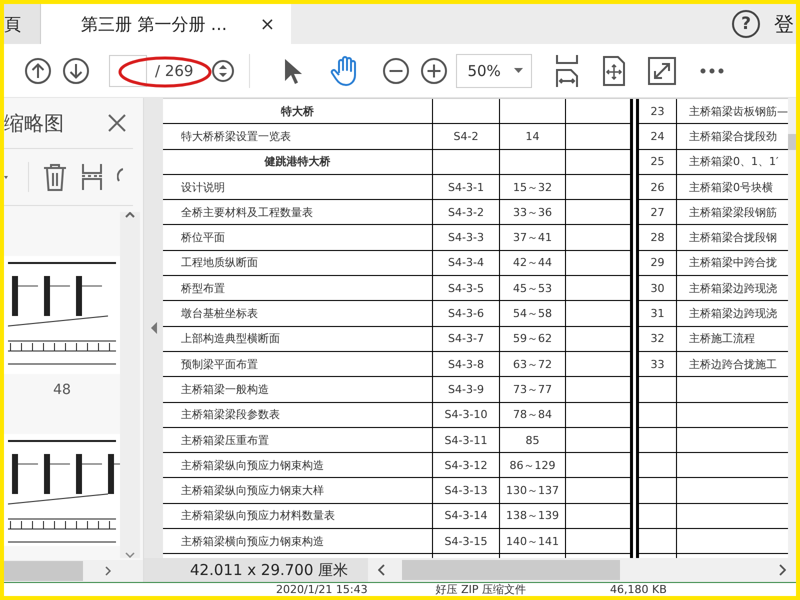 This screenshot has height=600, width=800. I want to click on down-caret-icon, so click(130, 555).